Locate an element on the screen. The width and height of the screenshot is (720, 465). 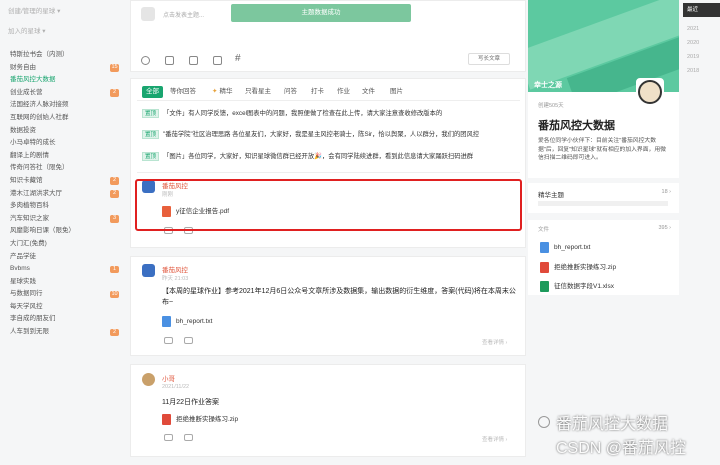
sidebar-group-label: 翻译上的剧情 is located at coordinates (29, 155).